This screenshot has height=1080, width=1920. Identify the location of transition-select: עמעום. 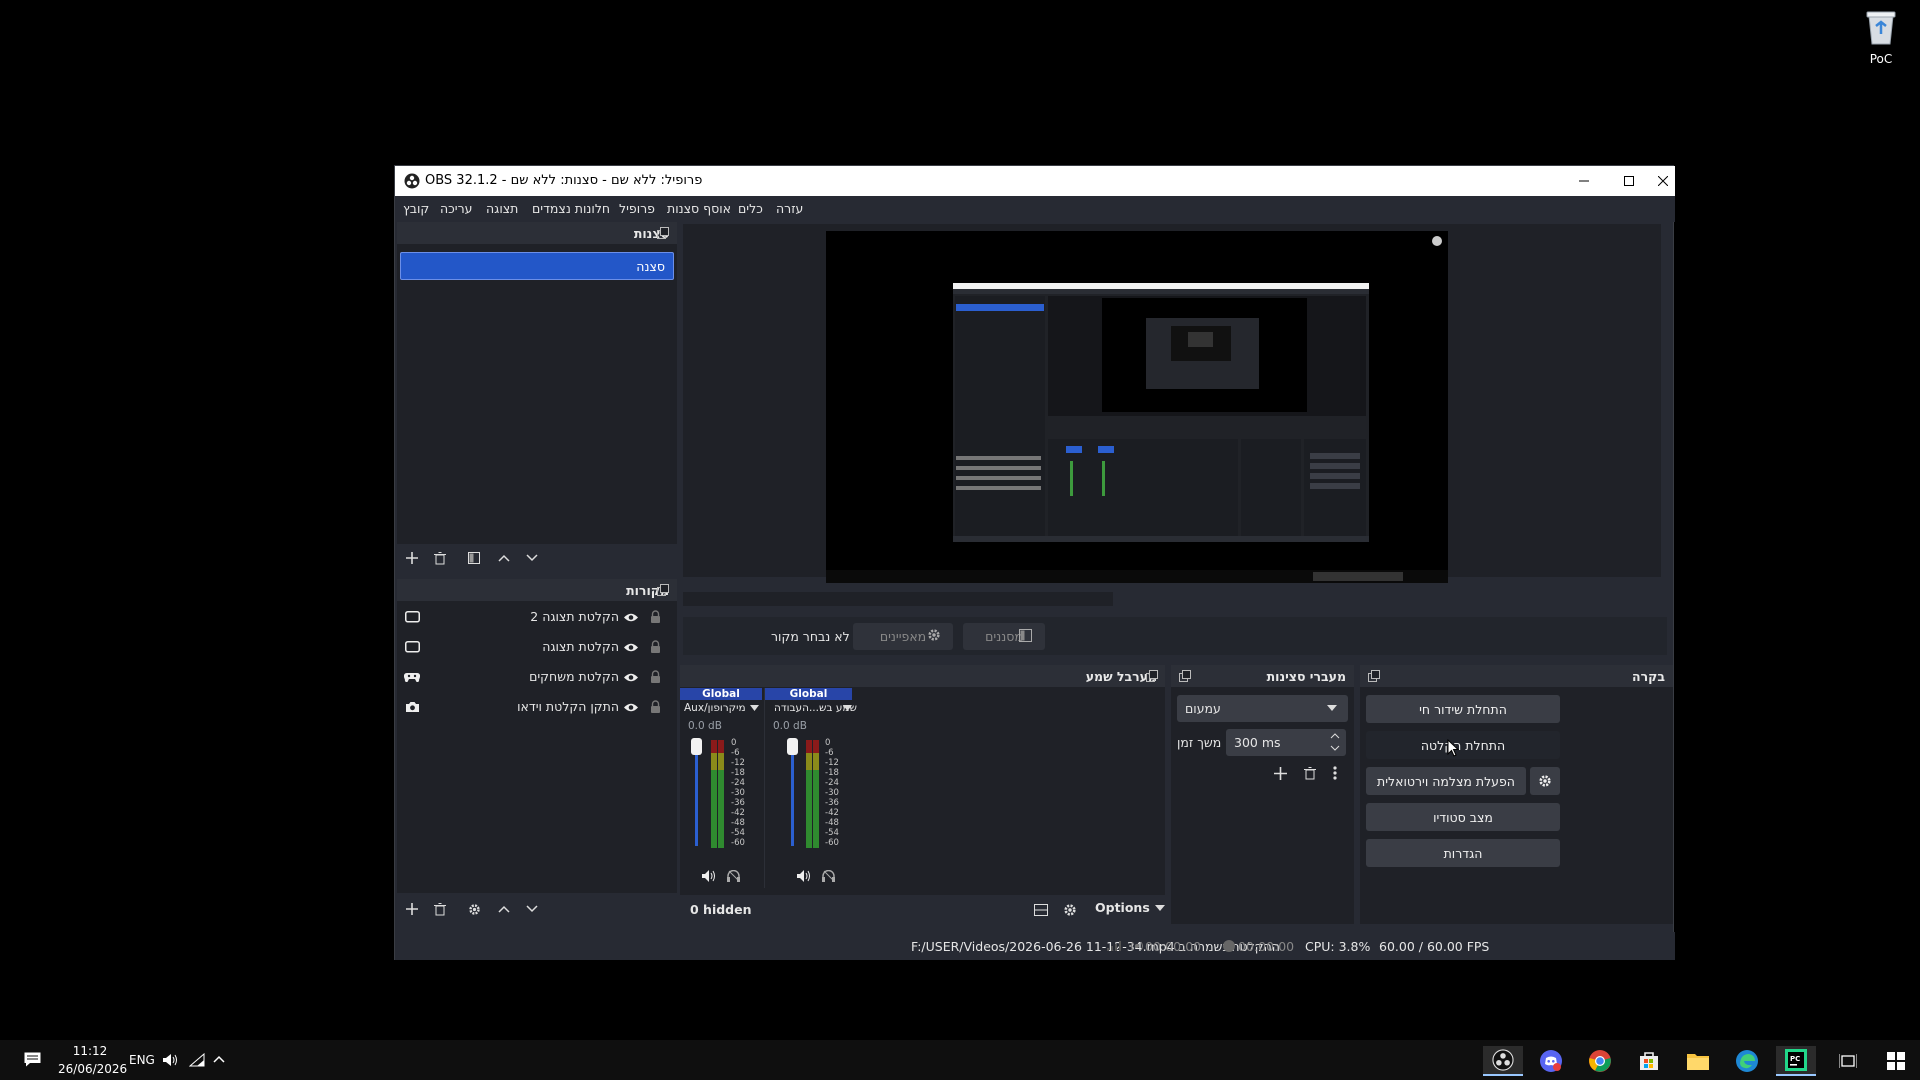
(1262, 708).